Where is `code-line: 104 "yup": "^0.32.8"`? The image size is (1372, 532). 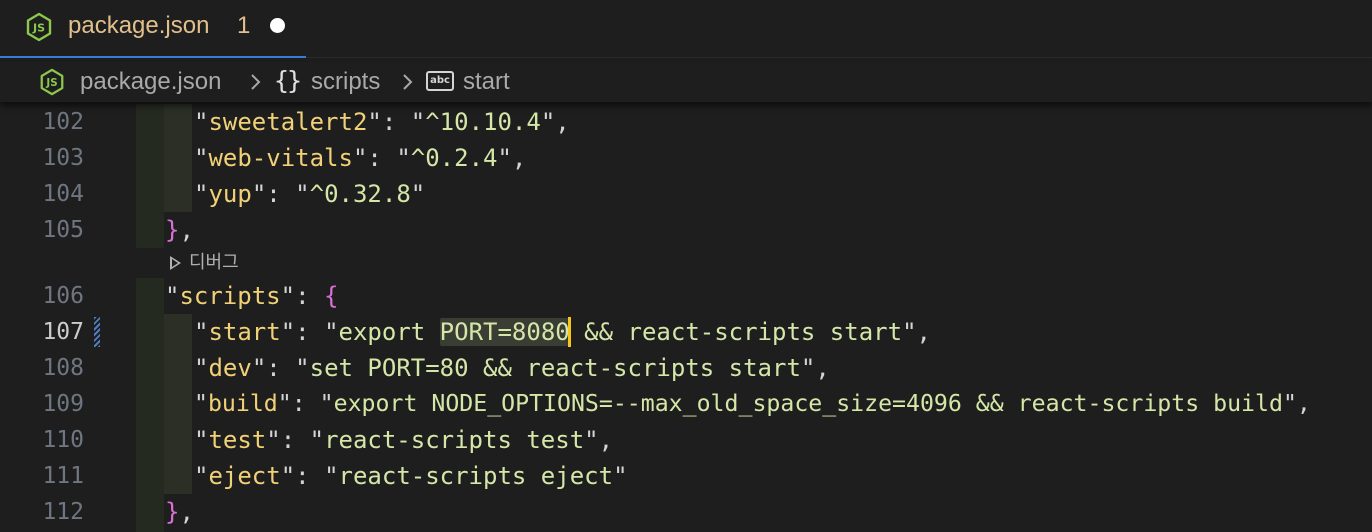
code-line: 104 "yup": "^0.32.8" is located at coordinates (686, 194).